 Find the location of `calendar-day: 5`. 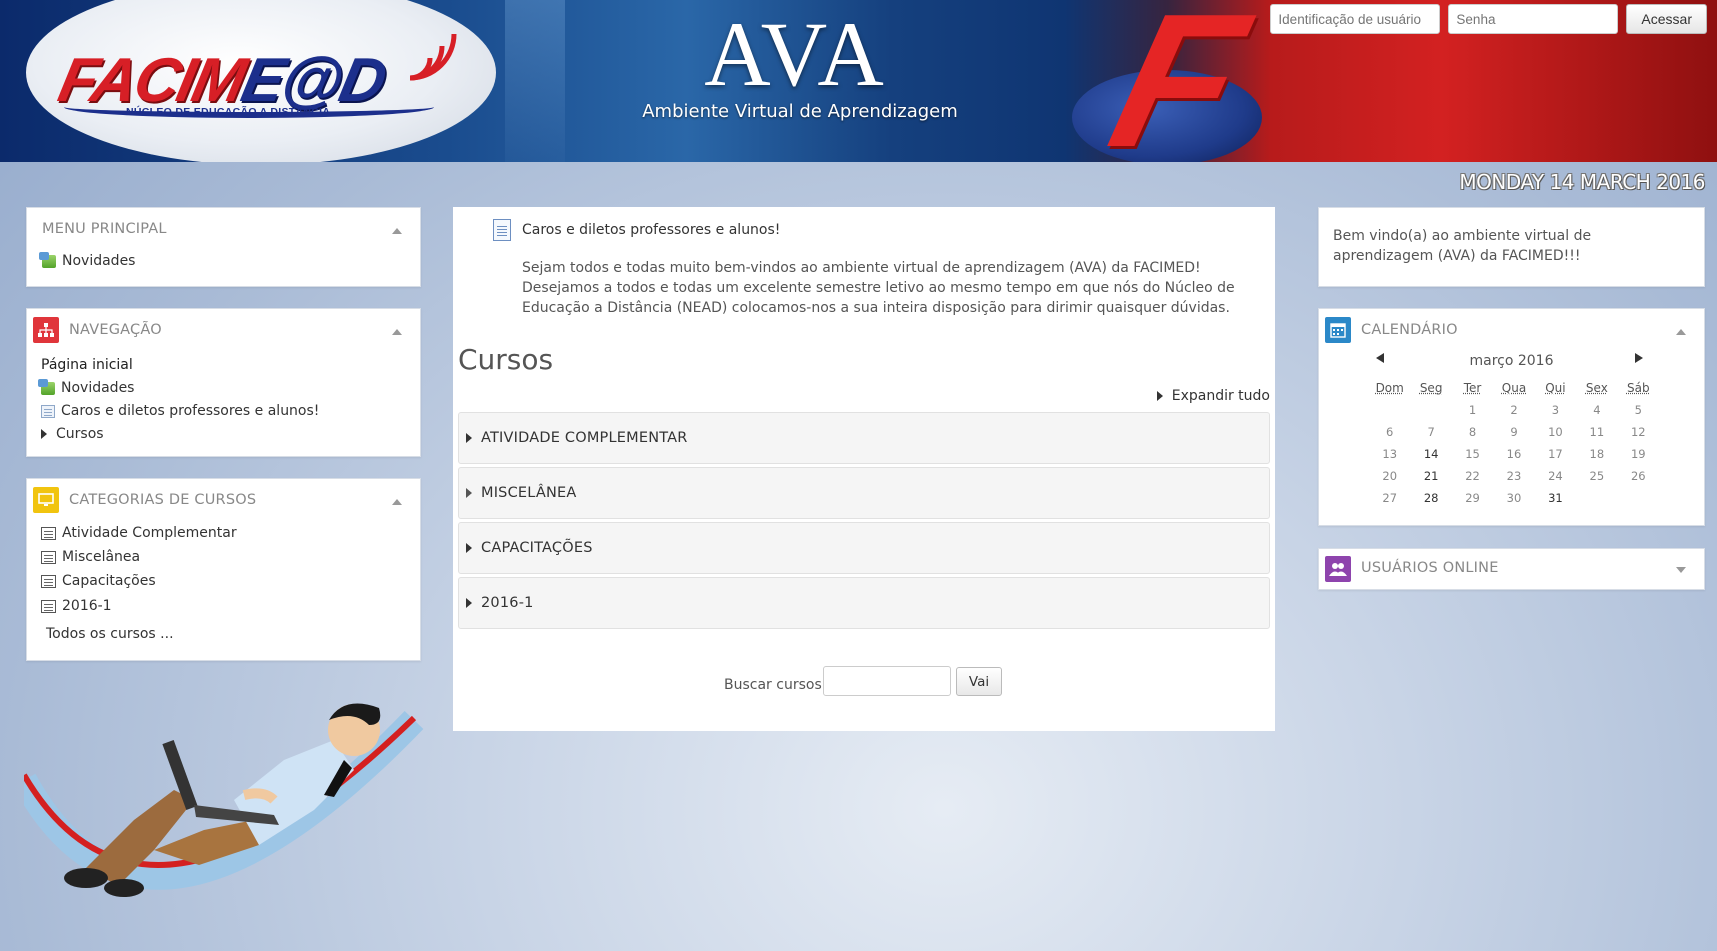

calendar-day: 5 is located at coordinates (1638, 410).